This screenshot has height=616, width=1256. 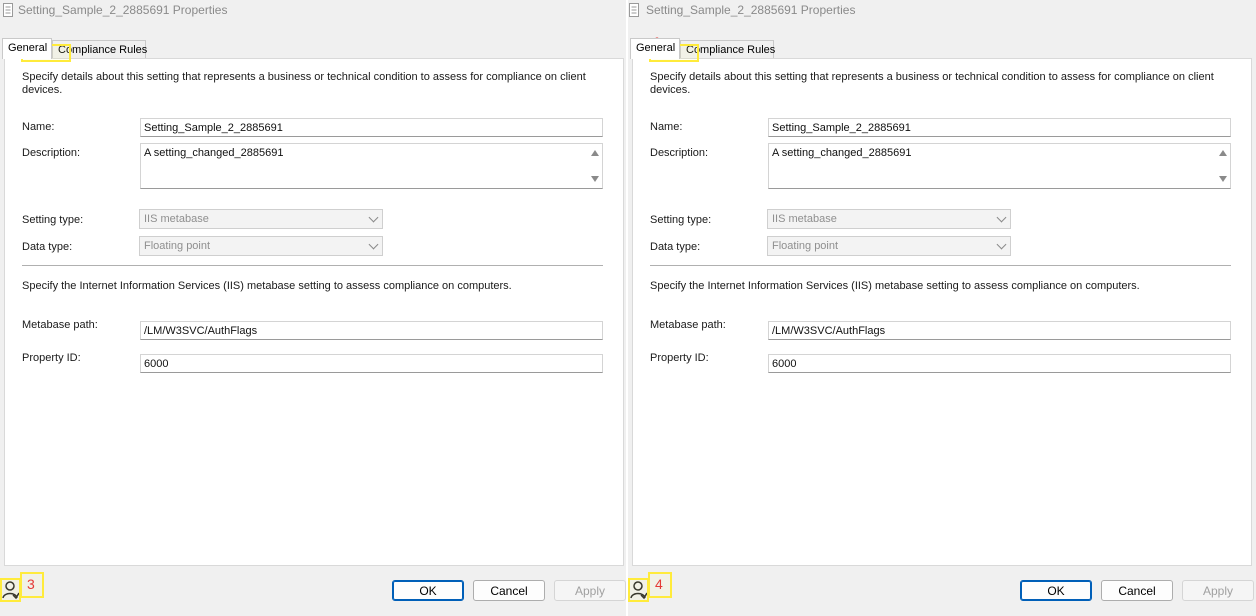 What do you see at coordinates (31, 584) in the screenshot?
I see `annotation-number: 3` at bounding box center [31, 584].